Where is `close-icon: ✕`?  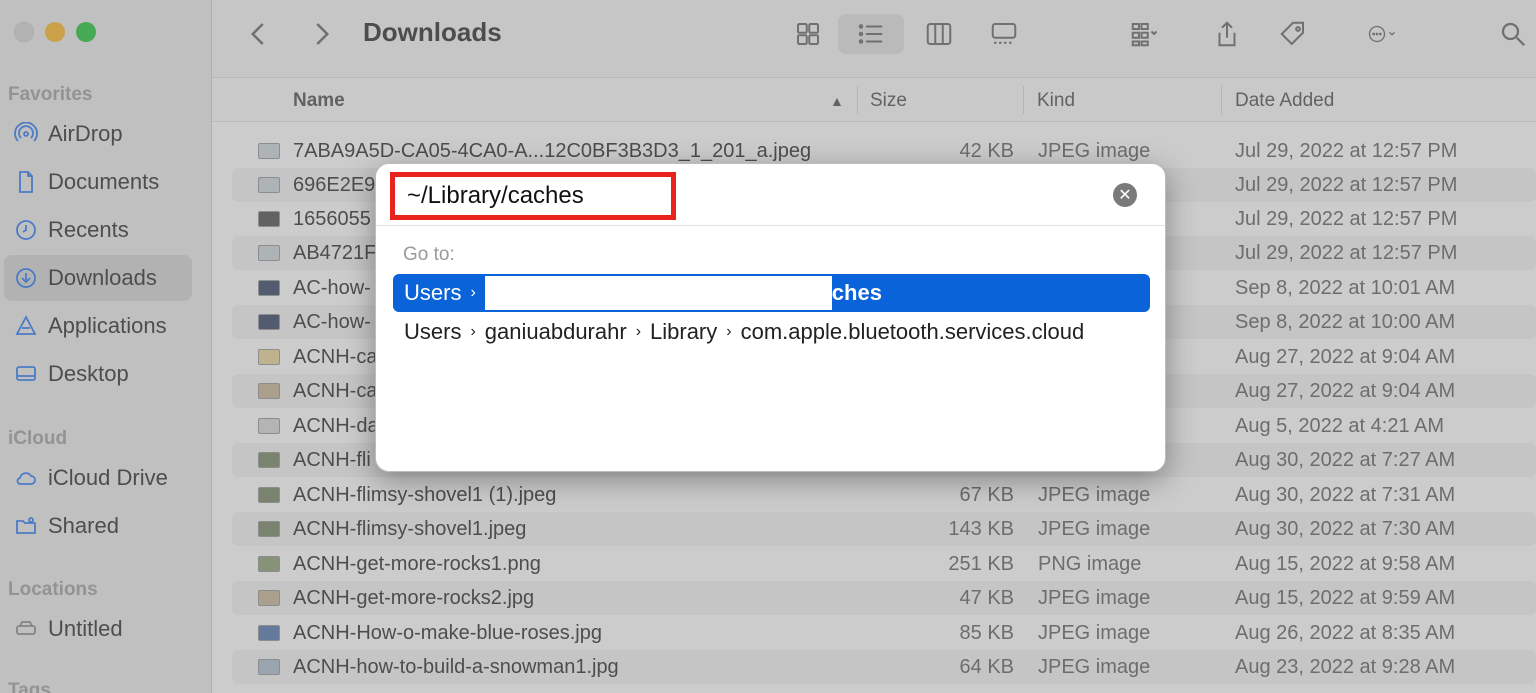
close-icon: ✕ is located at coordinates (1125, 195).